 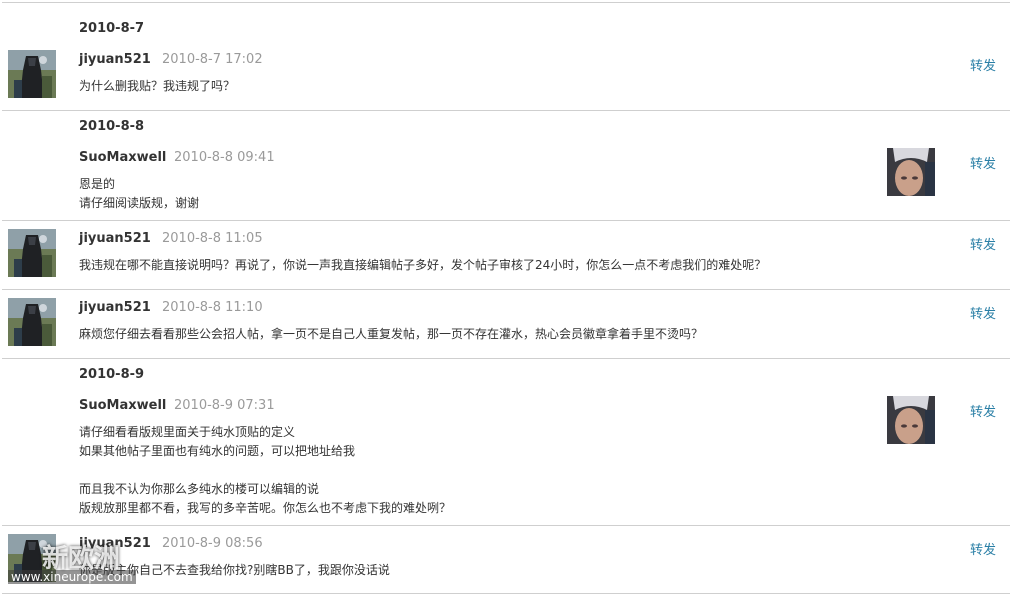 I want to click on post-message-line: 而且我不认为你那么多纯水的楼可以编辑的说, so click(x=199, y=489).